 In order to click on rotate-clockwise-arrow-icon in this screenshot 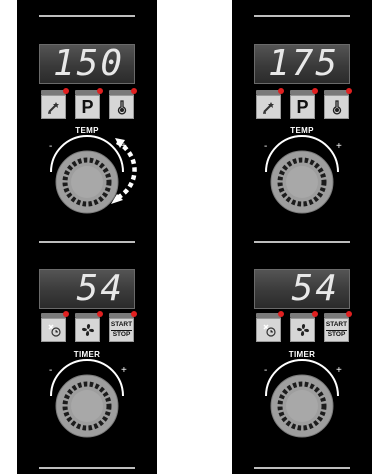, I will do `click(124, 171)`.